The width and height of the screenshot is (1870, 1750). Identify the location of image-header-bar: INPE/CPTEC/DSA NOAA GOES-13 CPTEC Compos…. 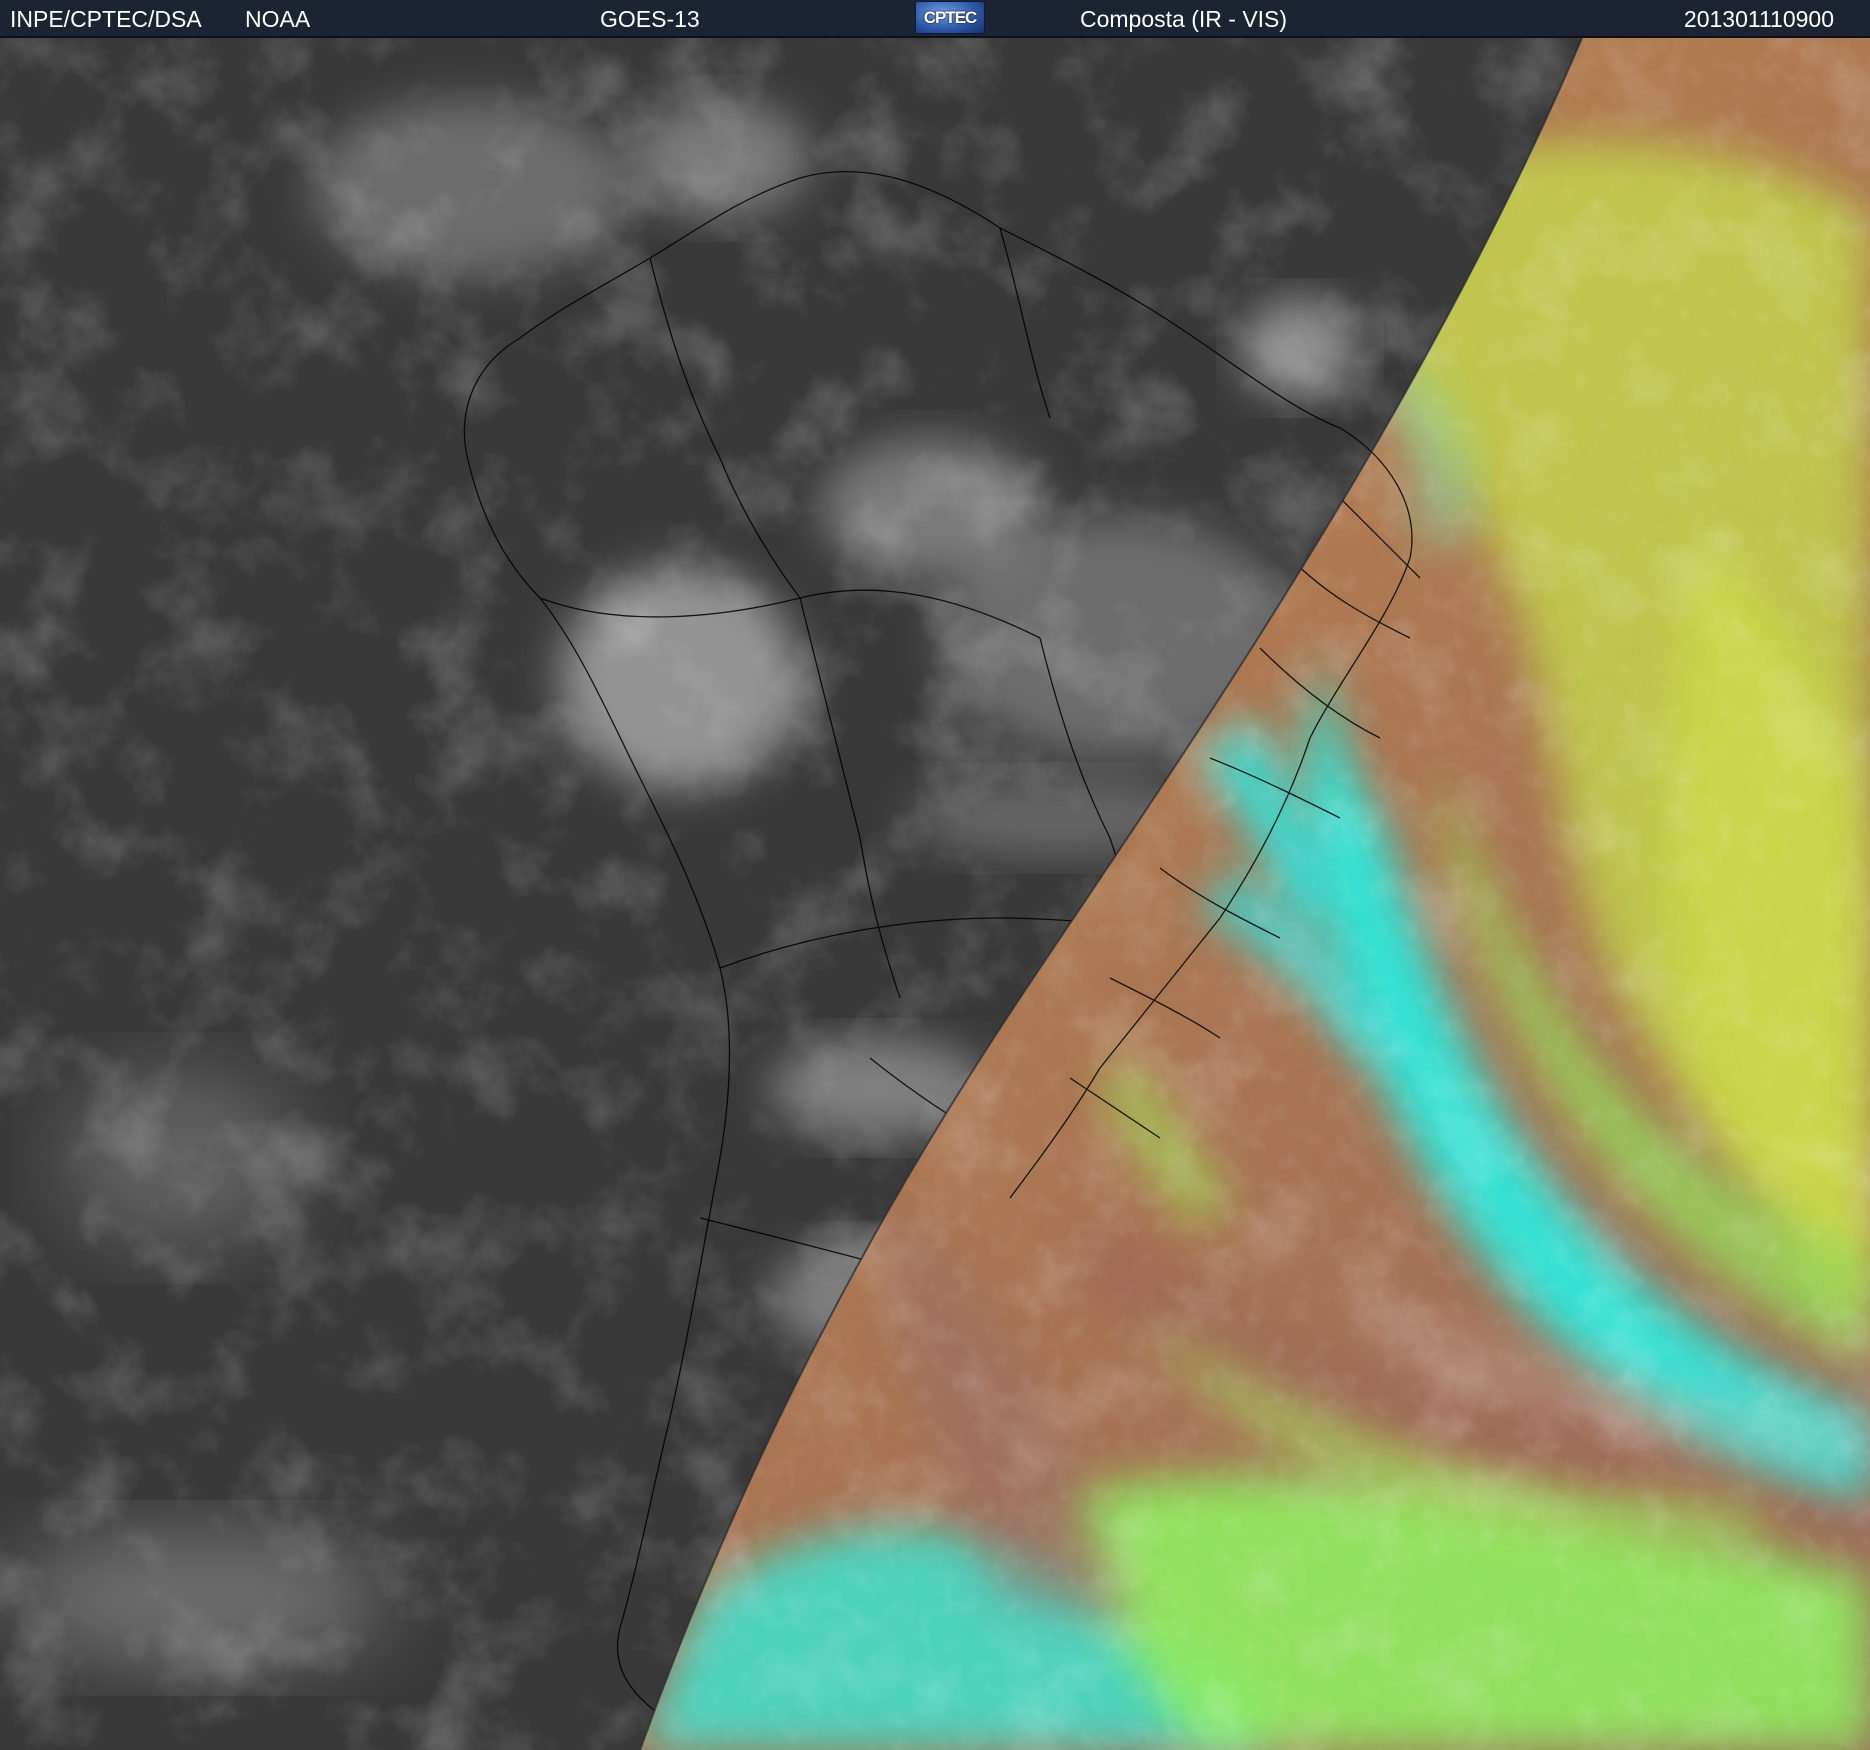
(935, 19).